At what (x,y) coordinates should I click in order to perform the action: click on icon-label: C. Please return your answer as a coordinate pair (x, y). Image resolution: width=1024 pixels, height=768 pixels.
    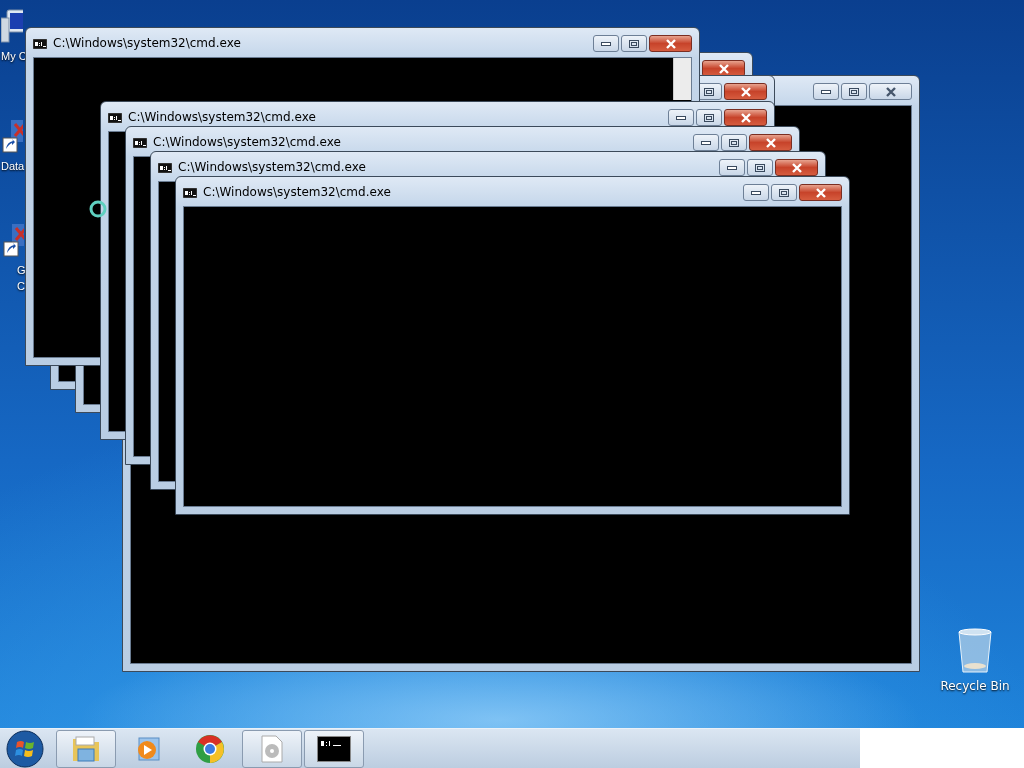
    Looking at the image, I should click on (21, 286).